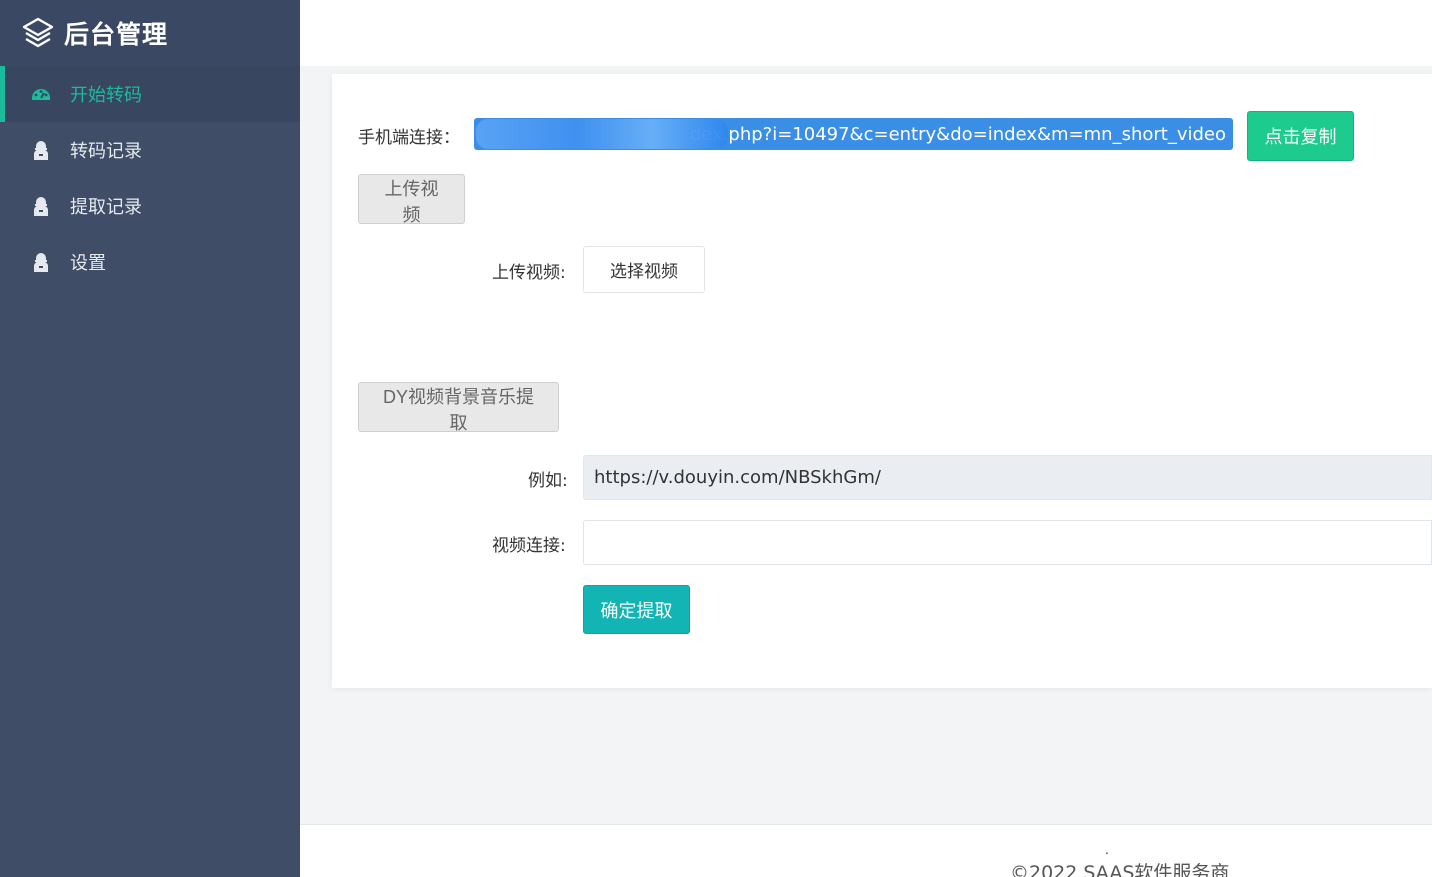 The image size is (1432, 877). Describe the element at coordinates (41, 94) in the screenshot. I see `dashboard-icon` at that location.